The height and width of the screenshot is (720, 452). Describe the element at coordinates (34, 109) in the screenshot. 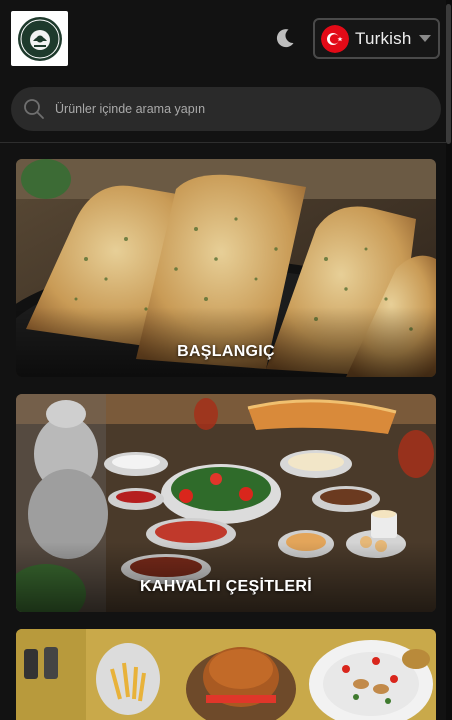

I see `search-icon` at that location.